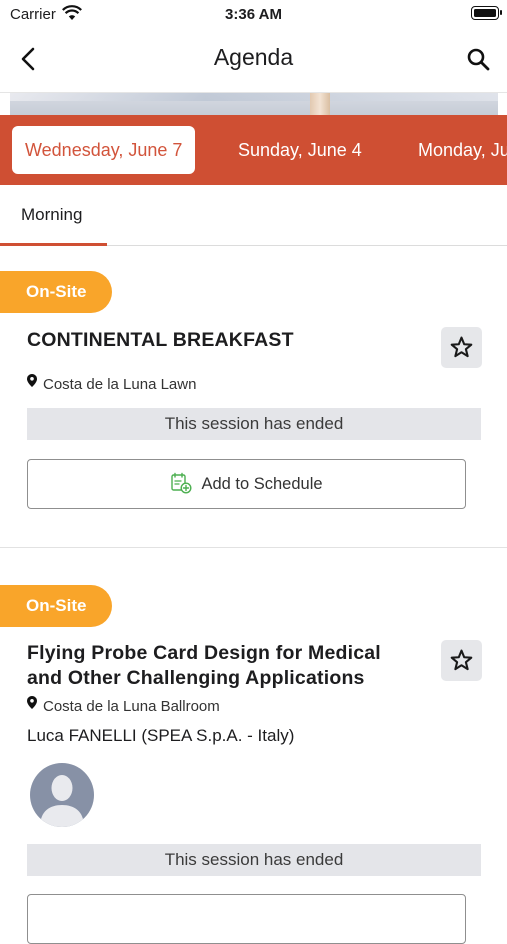 This screenshot has width=507, height=944. I want to click on add-to-schedule-button: Add to Schedule, so click(246, 484).